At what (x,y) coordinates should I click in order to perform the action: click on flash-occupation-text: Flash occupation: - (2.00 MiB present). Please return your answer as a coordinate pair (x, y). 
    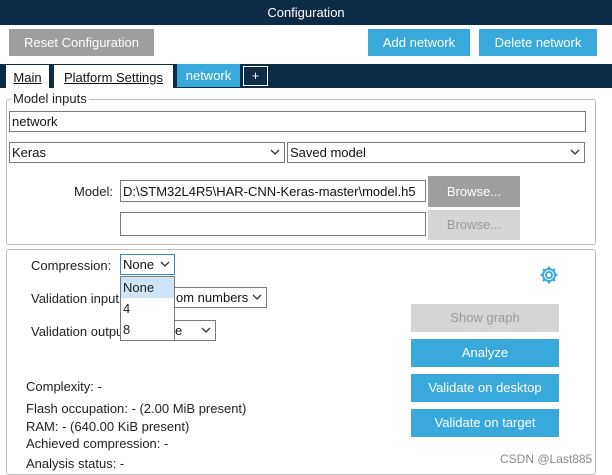
    Looking at the image, I should click on (136, 408).